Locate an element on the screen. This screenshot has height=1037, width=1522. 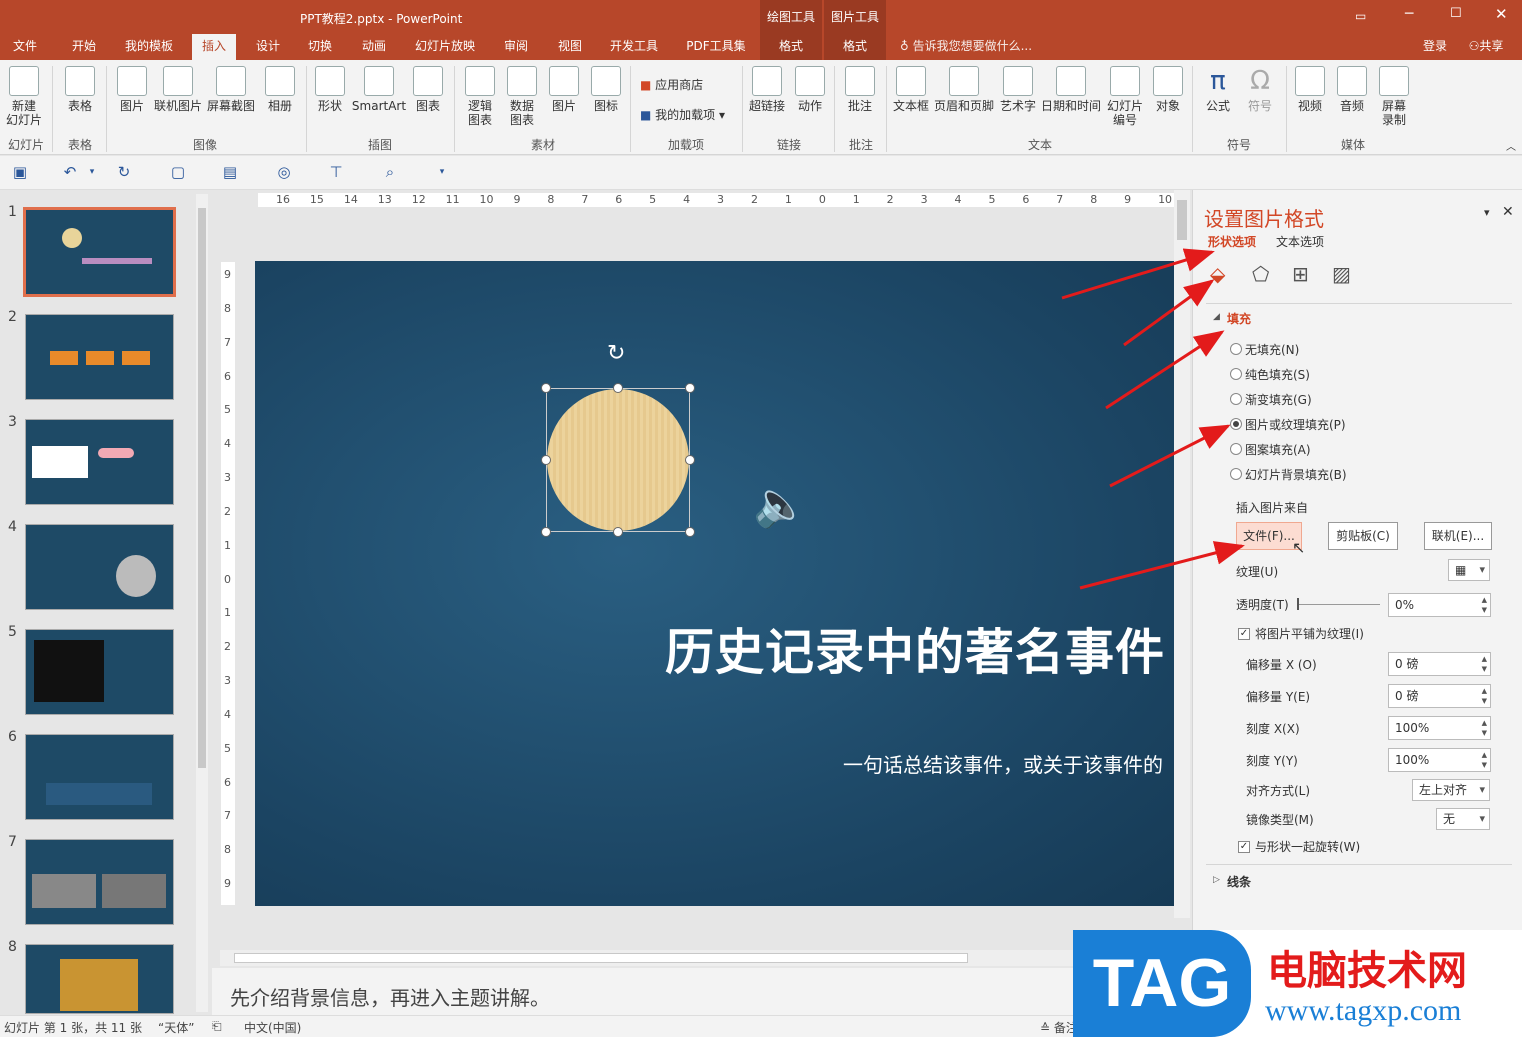
watermark: TAG 电脑技术网 www.tagxp.com is located at coordinates (1297, 983).